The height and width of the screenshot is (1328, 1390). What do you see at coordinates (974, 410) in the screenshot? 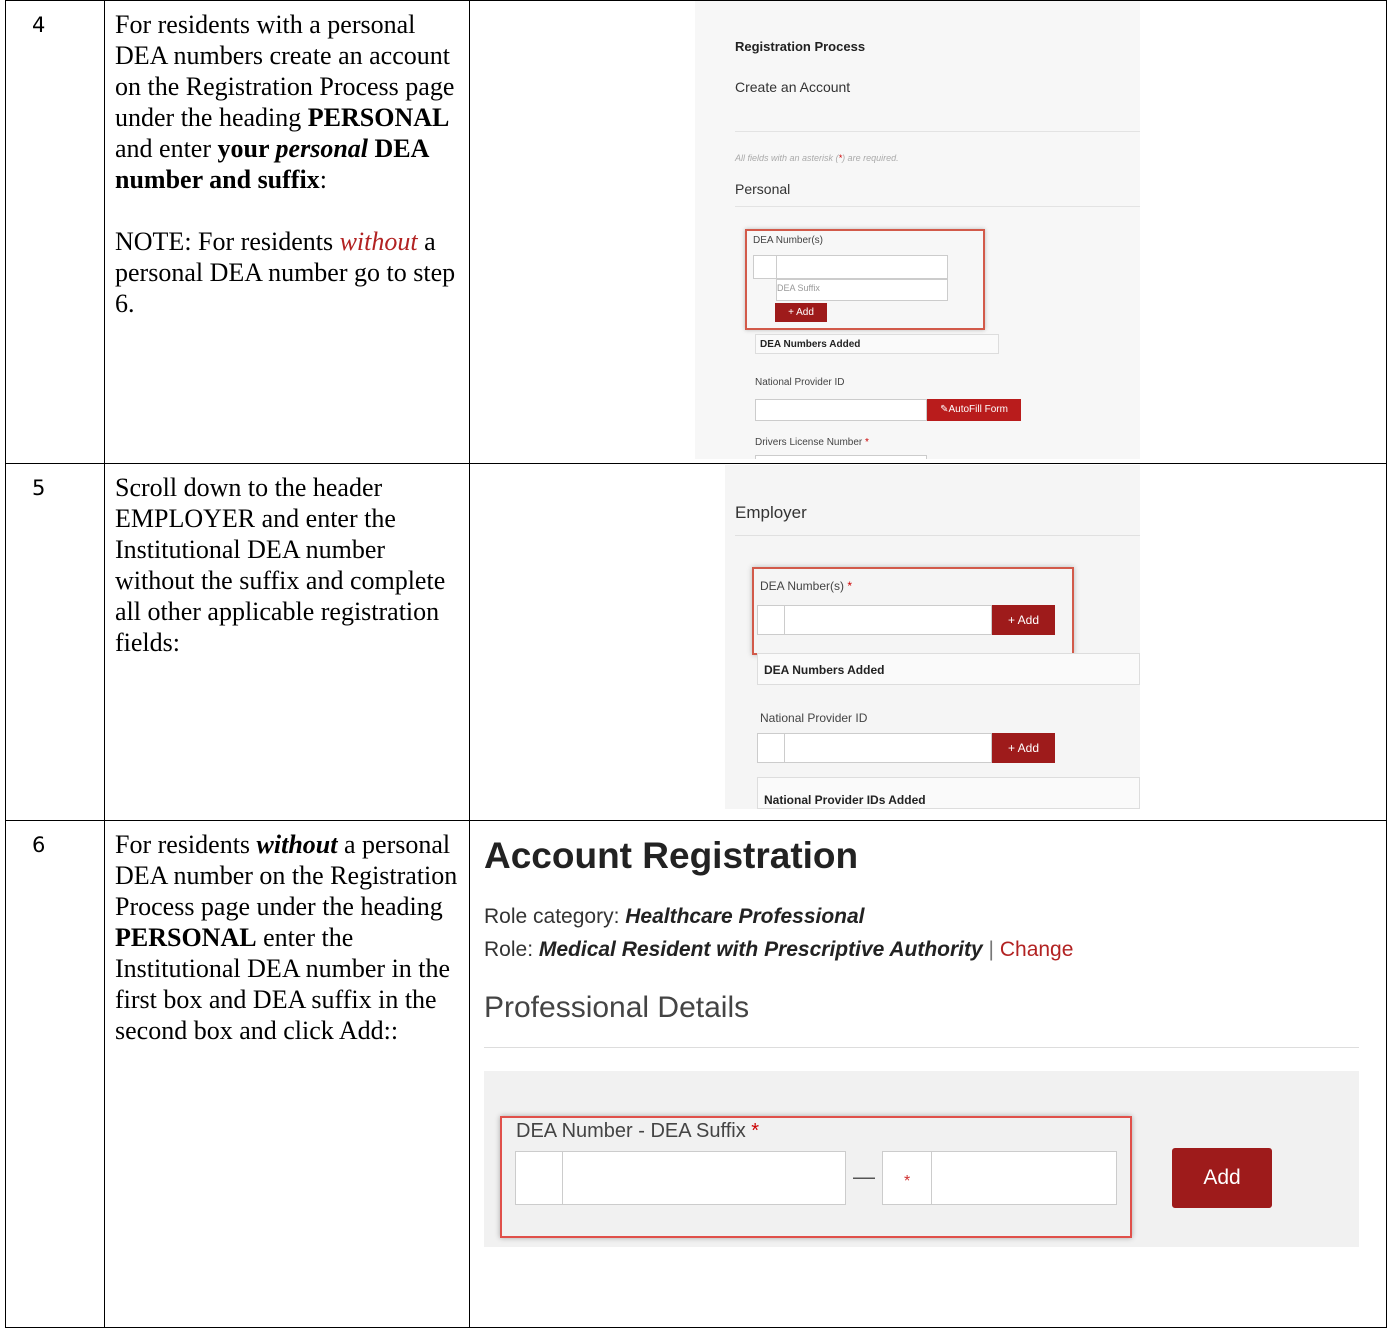
I see `autofill-button: ✎AutoFill Form` at bounding box center [974, 410].